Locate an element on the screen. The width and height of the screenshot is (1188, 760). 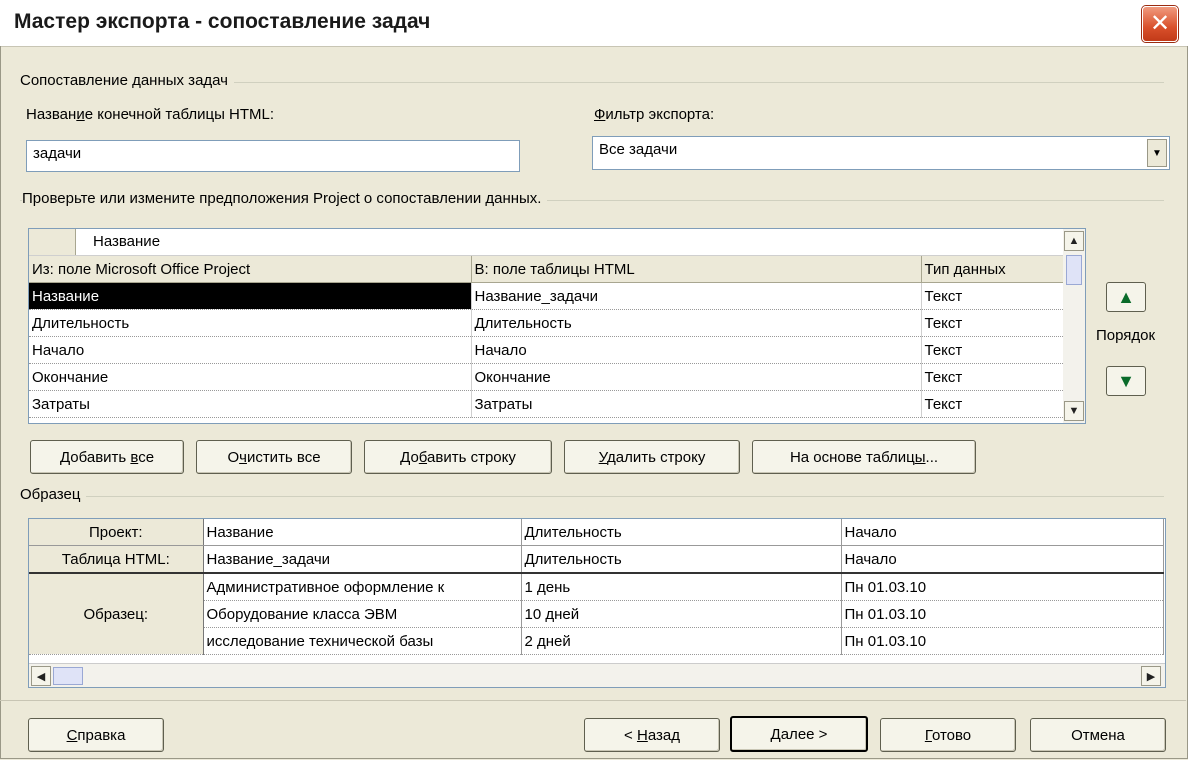
chevron-down-icon: ▼ is located at coordinates (1157, 153).